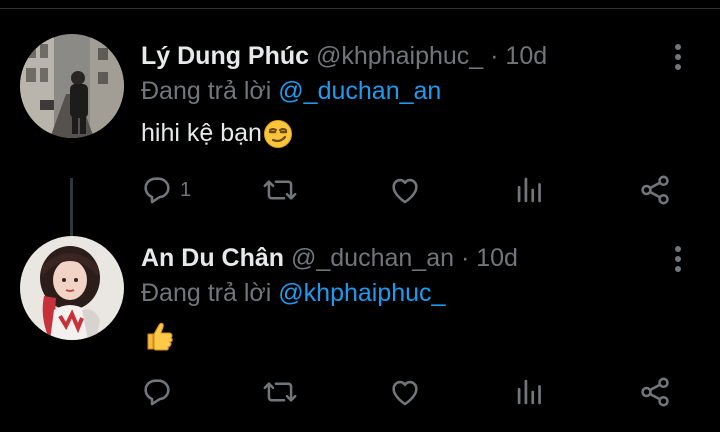 The width and height of the screenshot is (720, 432). What do you see at coordinates (361, 293) in the screenshot?
I see `mention-link: @khphaiphuc_` at bounding box center [361, 293].